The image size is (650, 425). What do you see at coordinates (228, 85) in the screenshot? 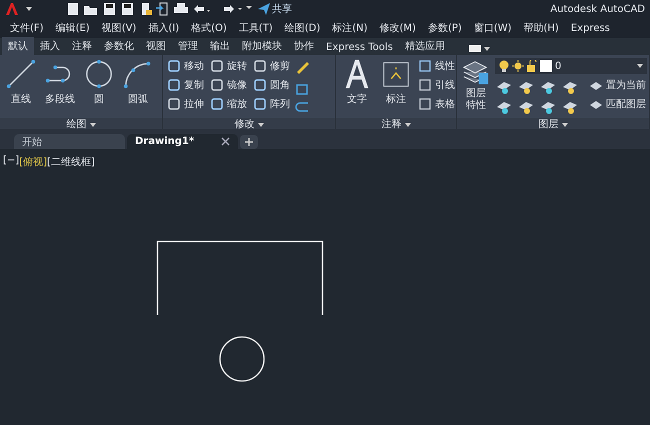
I see `modify-tool-button: 镜像` at bounding box center [228, 85].